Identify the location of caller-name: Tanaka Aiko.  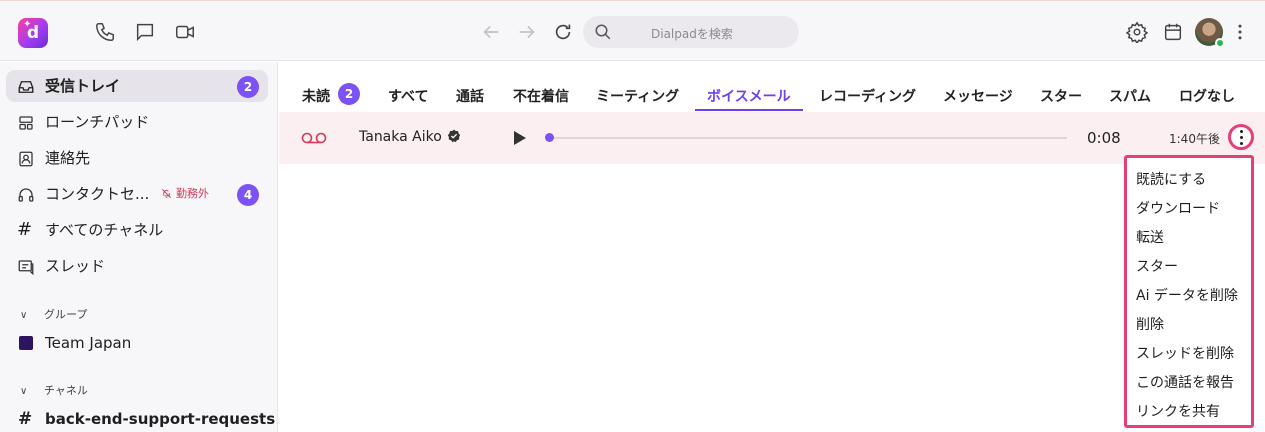
(410, 137).